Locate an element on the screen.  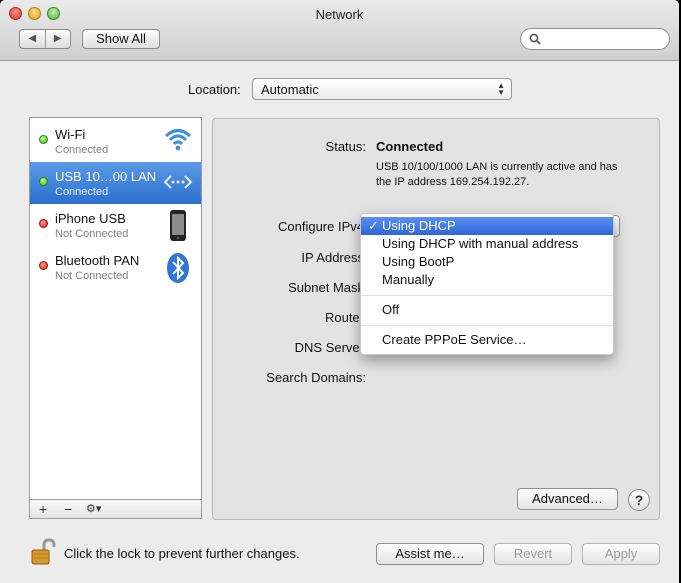
service-item-wifi: Wi-Fi Connected is located at coordinates (115, 141).